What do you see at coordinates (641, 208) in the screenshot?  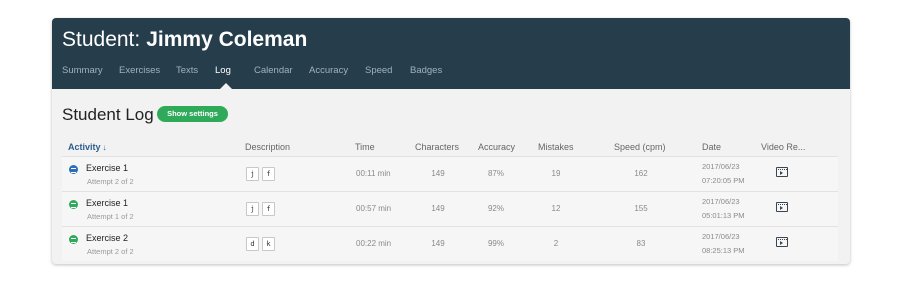 I see `speed-cell: 155` at bounding box center [641, 208].